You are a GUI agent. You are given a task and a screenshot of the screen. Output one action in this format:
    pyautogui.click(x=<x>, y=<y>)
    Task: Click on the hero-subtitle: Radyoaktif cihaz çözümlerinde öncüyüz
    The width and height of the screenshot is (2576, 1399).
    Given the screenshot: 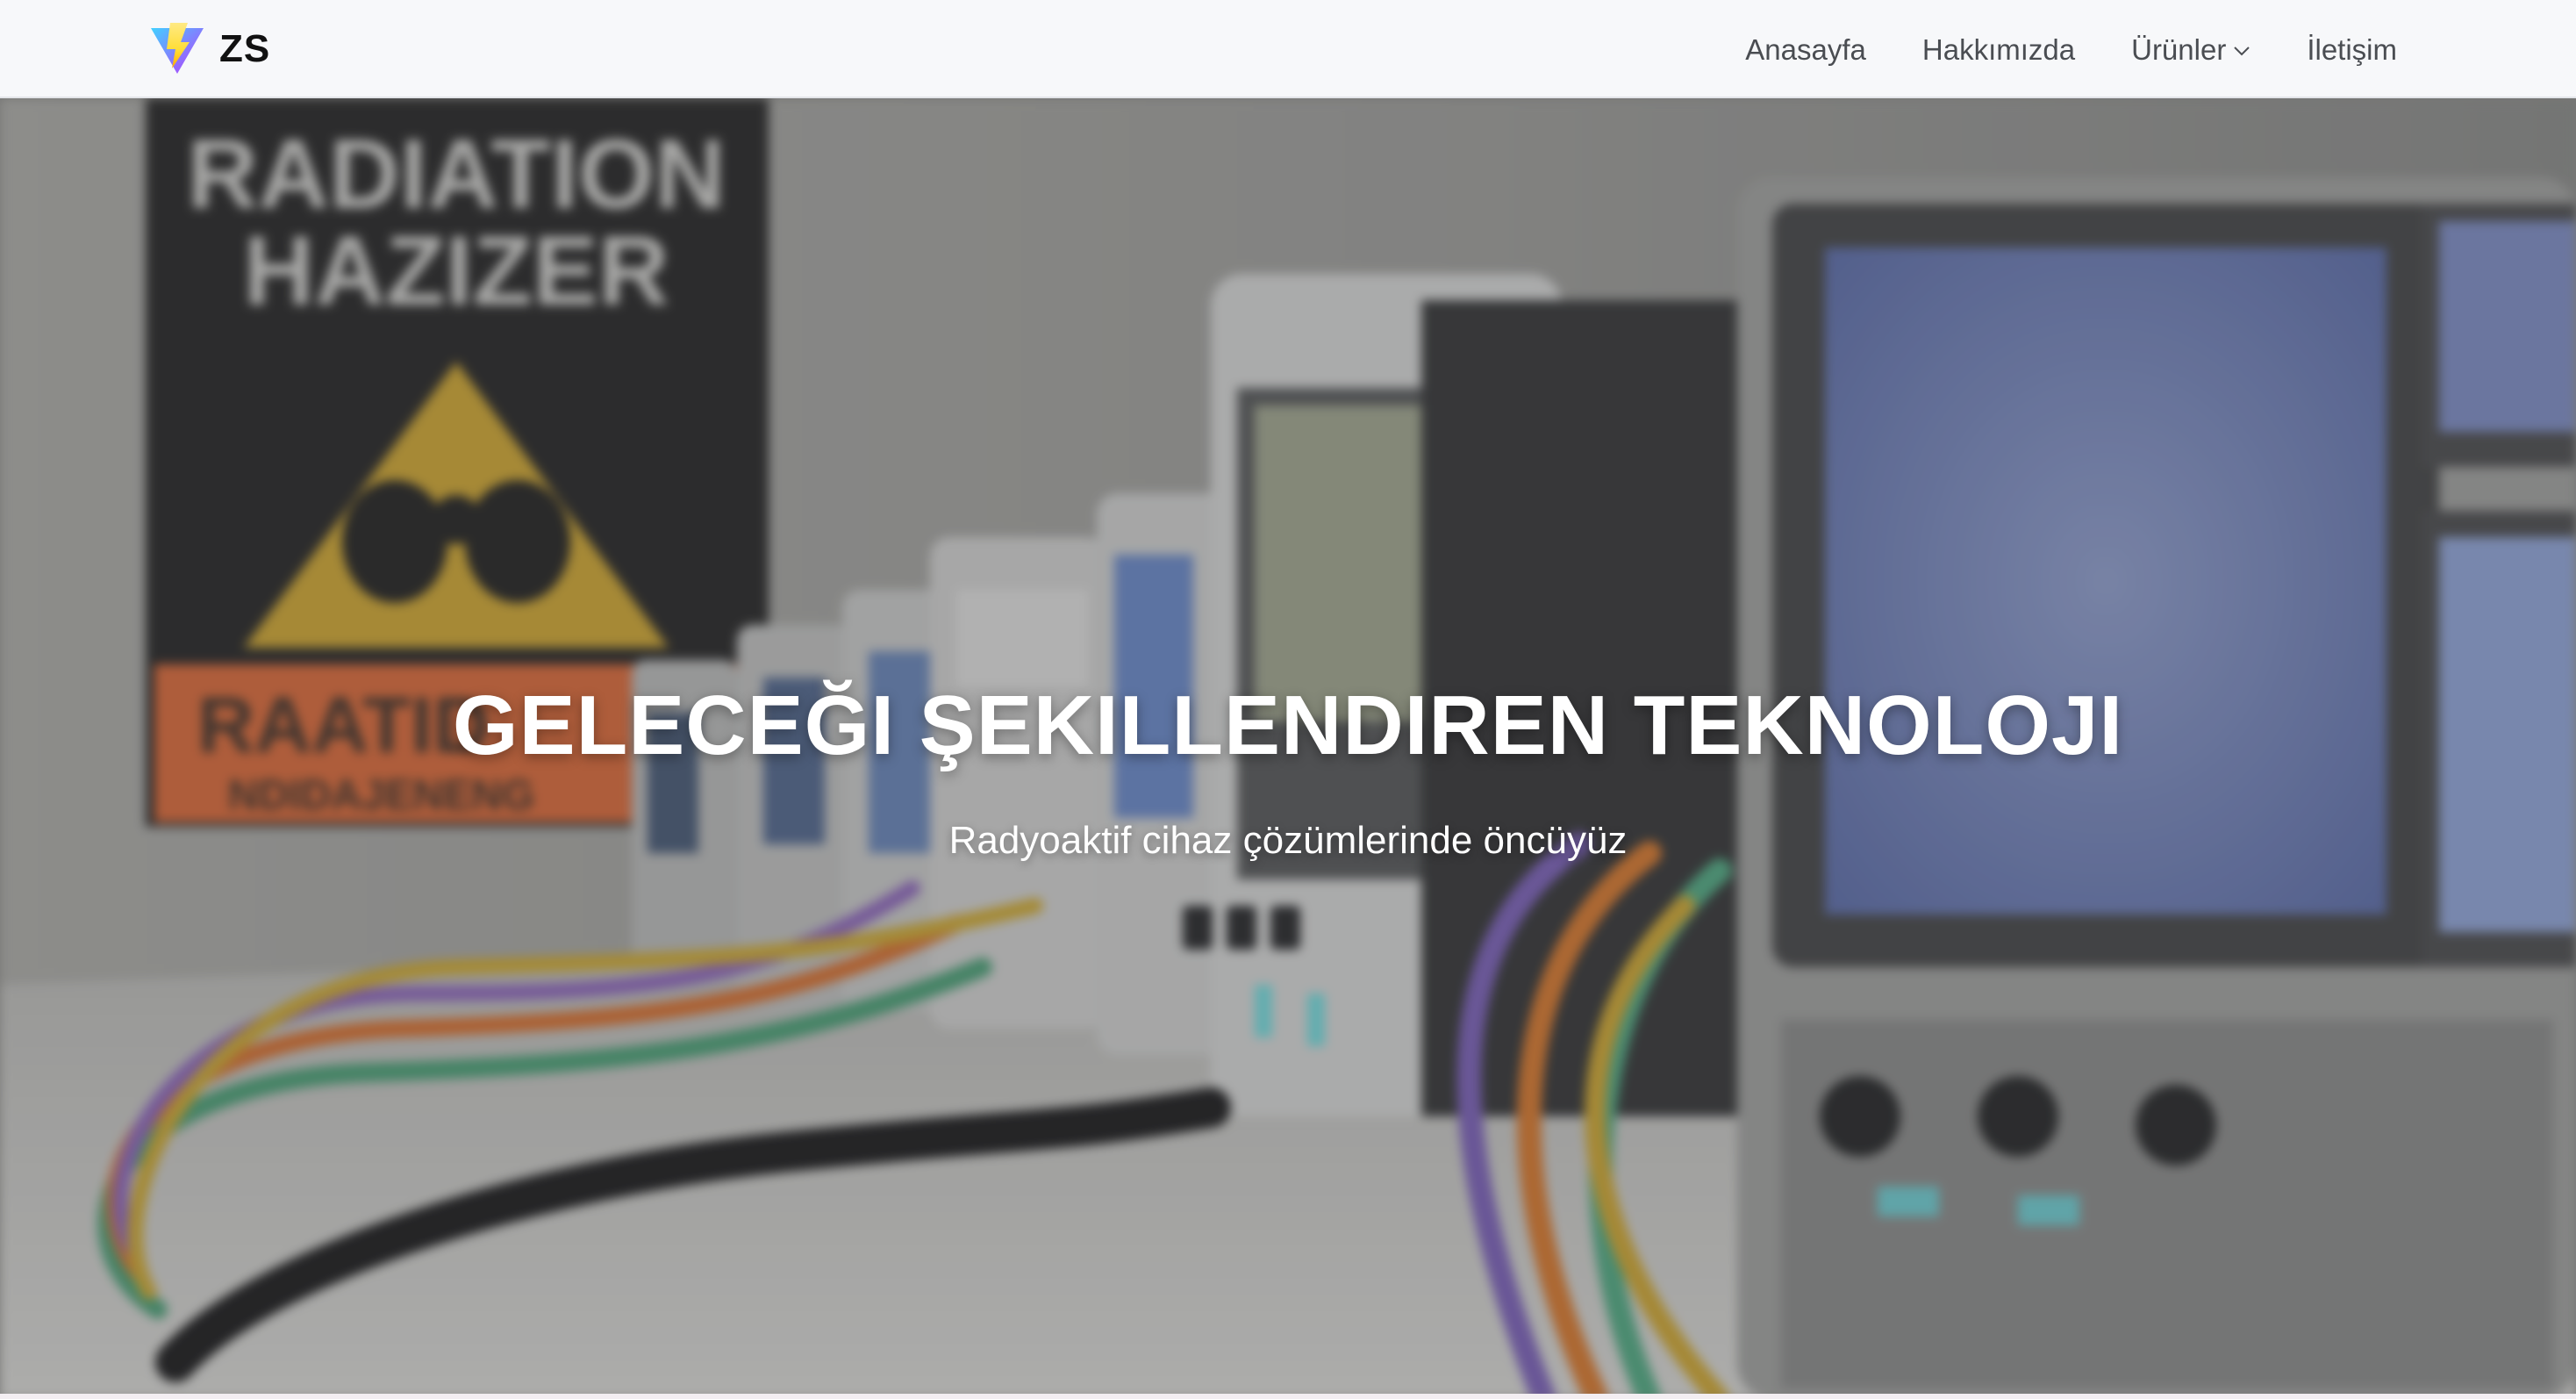 What is the action you would take?
    pyautogui.click(x=1288, y=841)
    